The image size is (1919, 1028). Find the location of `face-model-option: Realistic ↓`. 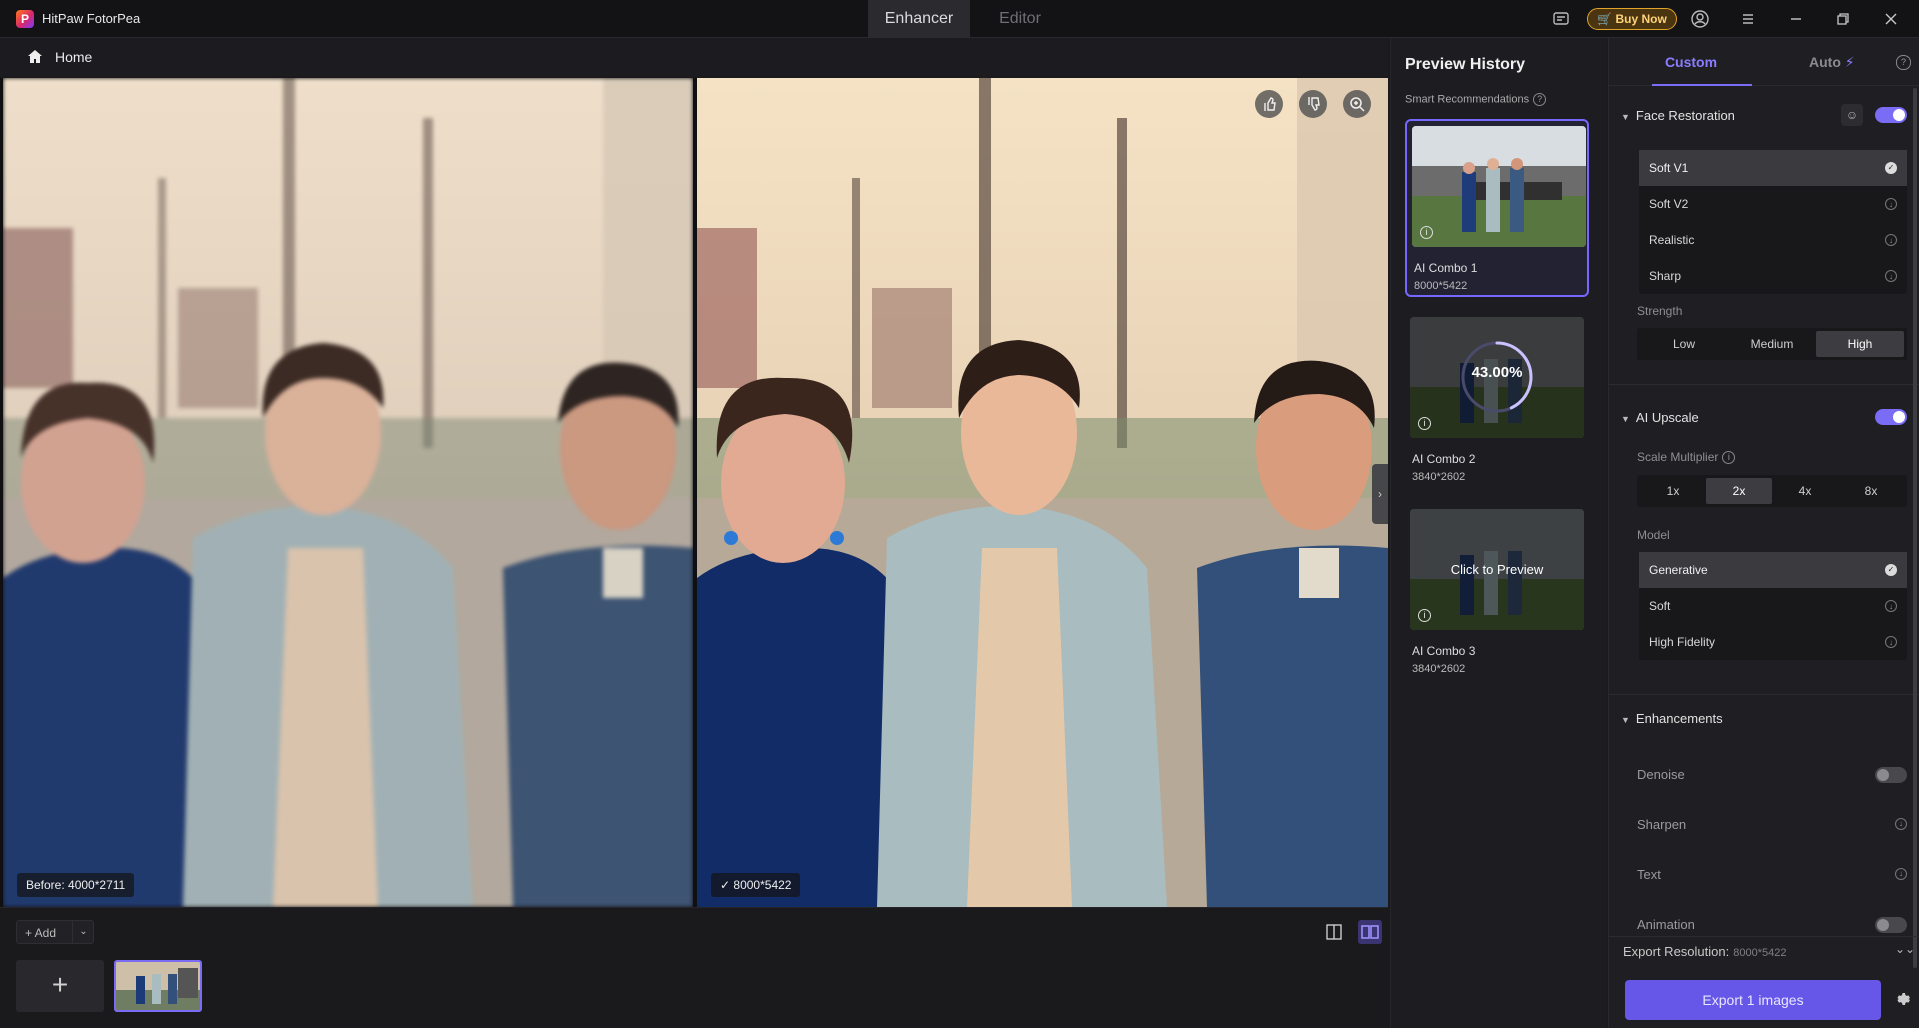

face-model-option: Realistic ↓ is located at coordinates (1773, 240).